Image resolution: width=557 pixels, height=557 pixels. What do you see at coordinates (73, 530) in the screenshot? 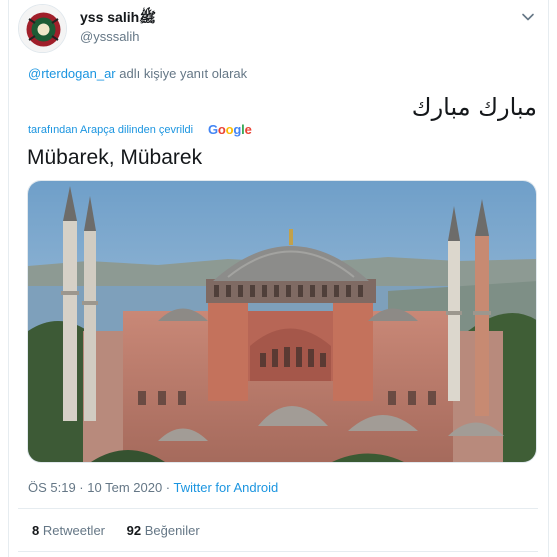
I see `retweets-label: Retweetler` at bounding box center [73, 530].